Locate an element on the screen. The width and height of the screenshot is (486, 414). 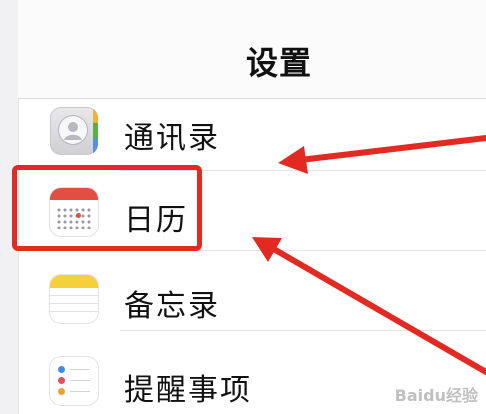
reminders-icon is located at coordinates (74, 381).